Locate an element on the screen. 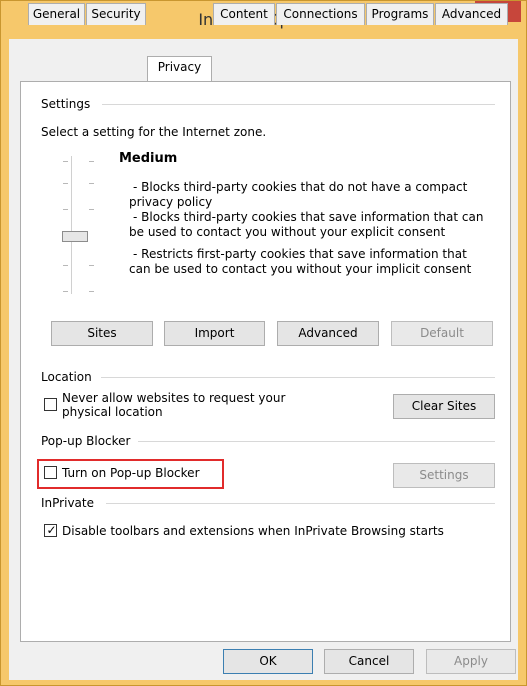 The width and height of the screenshot is (527, 686). location-divider is located at coordinates (298, 377).